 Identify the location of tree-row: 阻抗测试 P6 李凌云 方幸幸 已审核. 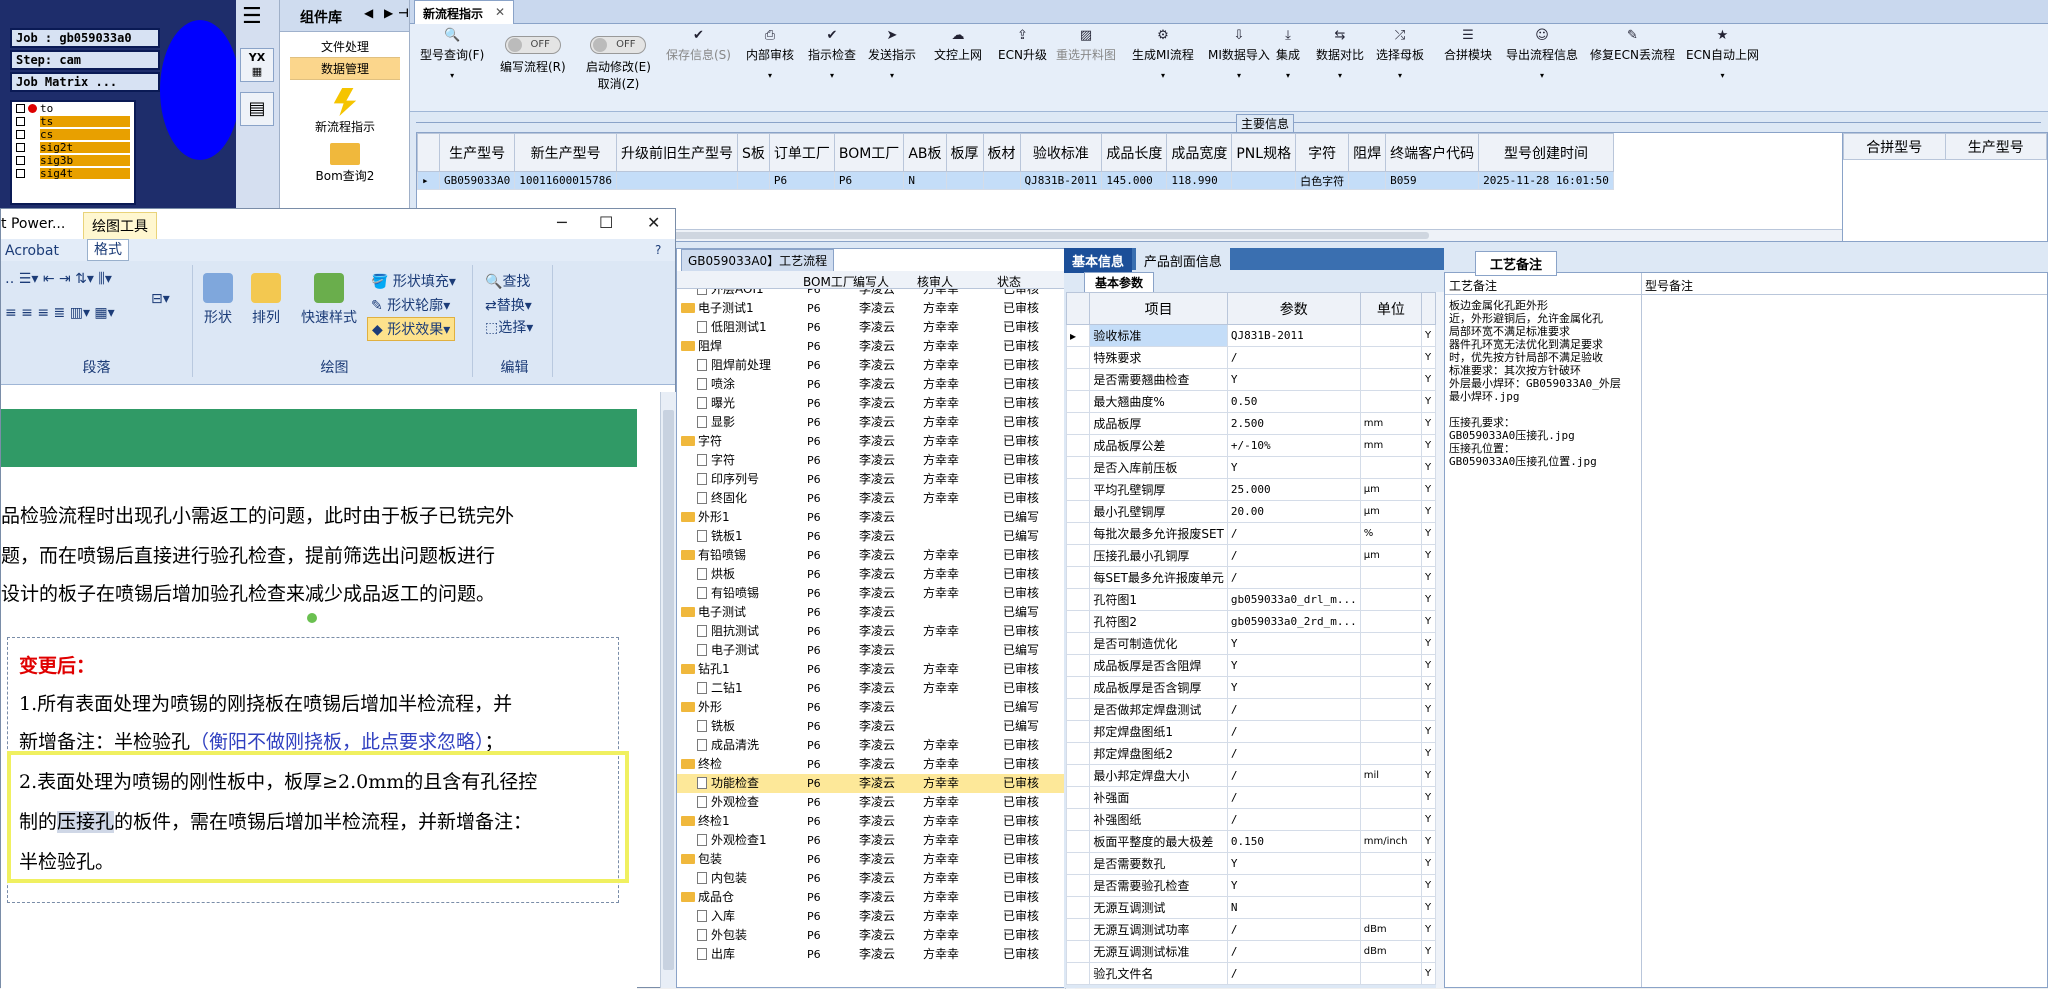
(872, 631).